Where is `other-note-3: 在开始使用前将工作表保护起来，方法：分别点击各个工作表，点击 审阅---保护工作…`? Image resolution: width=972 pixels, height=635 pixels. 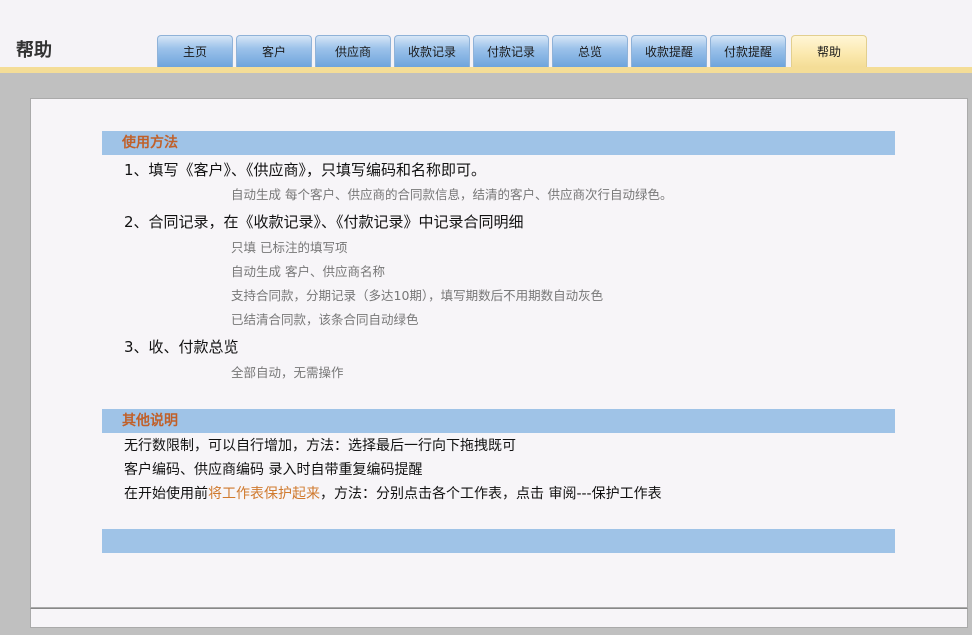 other-note-3: 在开始使用前将工作表保护起来，方法：分别点击各个工作表，点击 审阅---保护工作… is located at coordinates (393, 494).